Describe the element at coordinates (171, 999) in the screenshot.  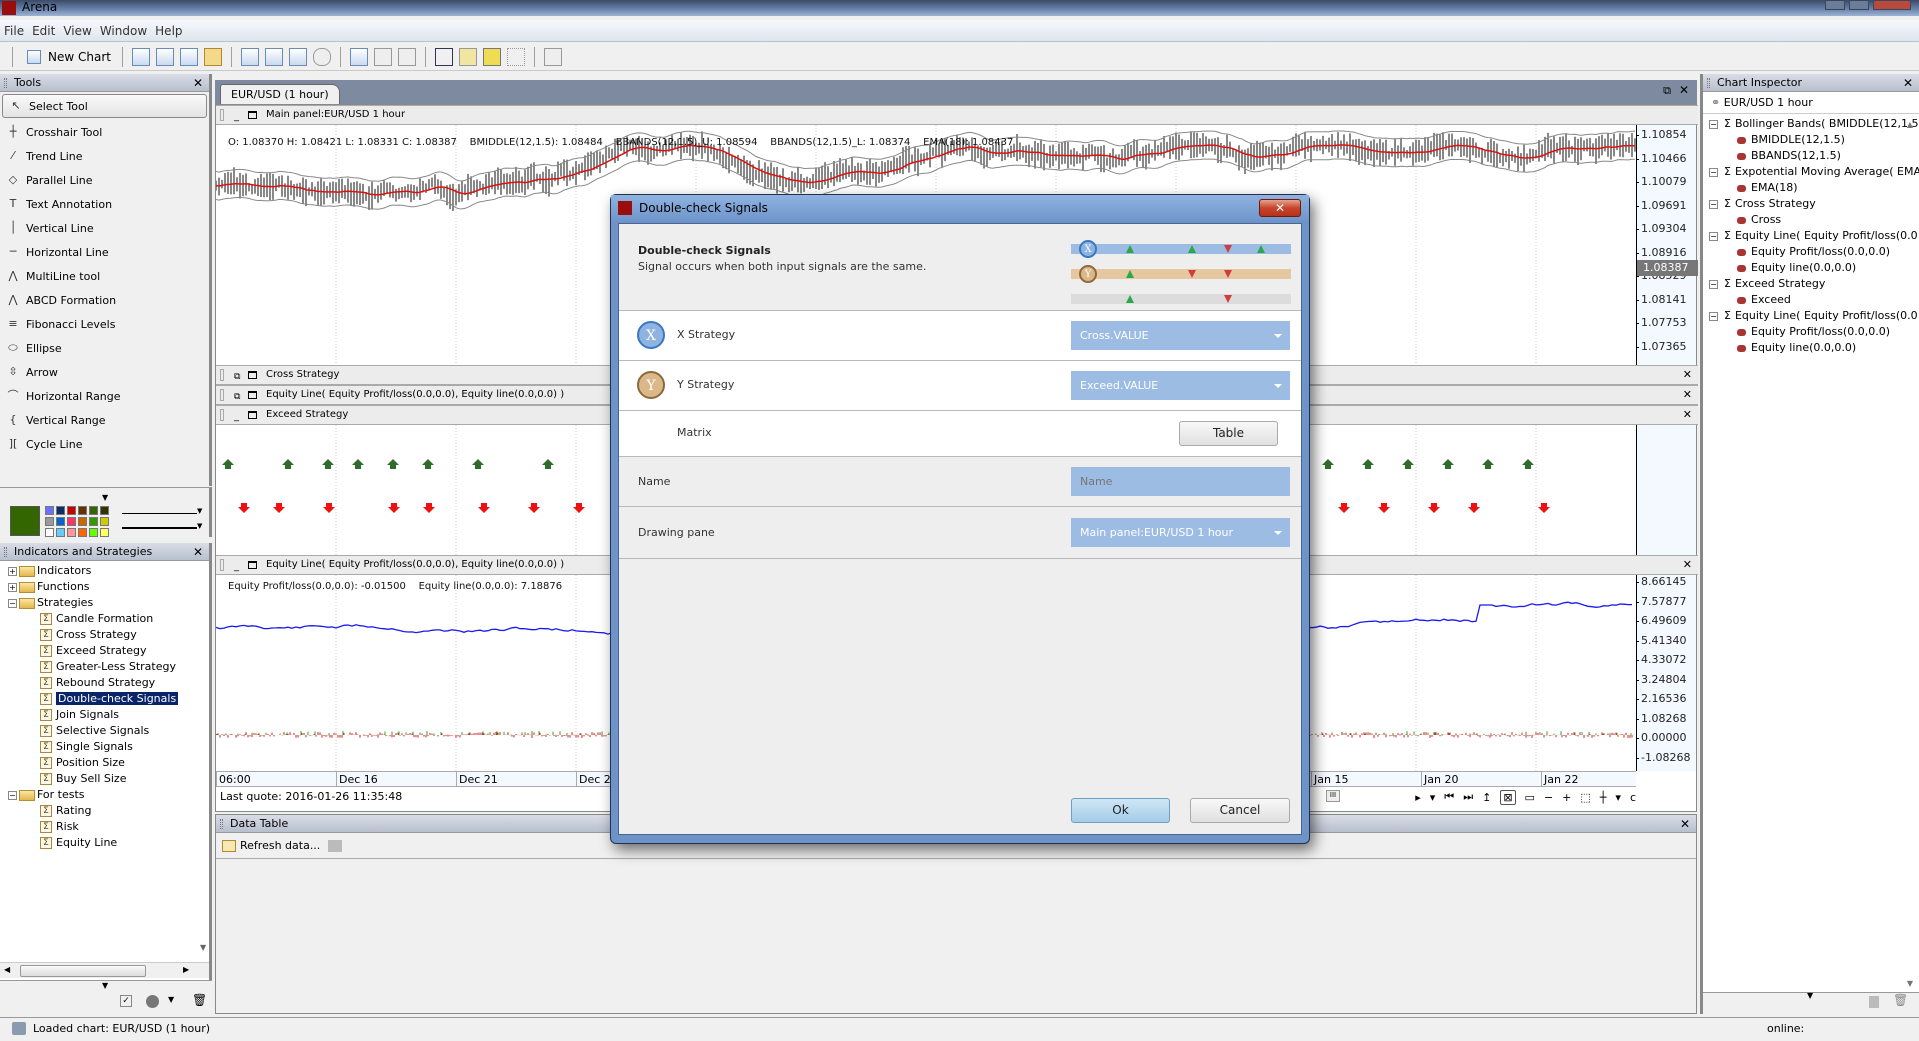
I see `globe-dropdown-icon: ▼` at that location.